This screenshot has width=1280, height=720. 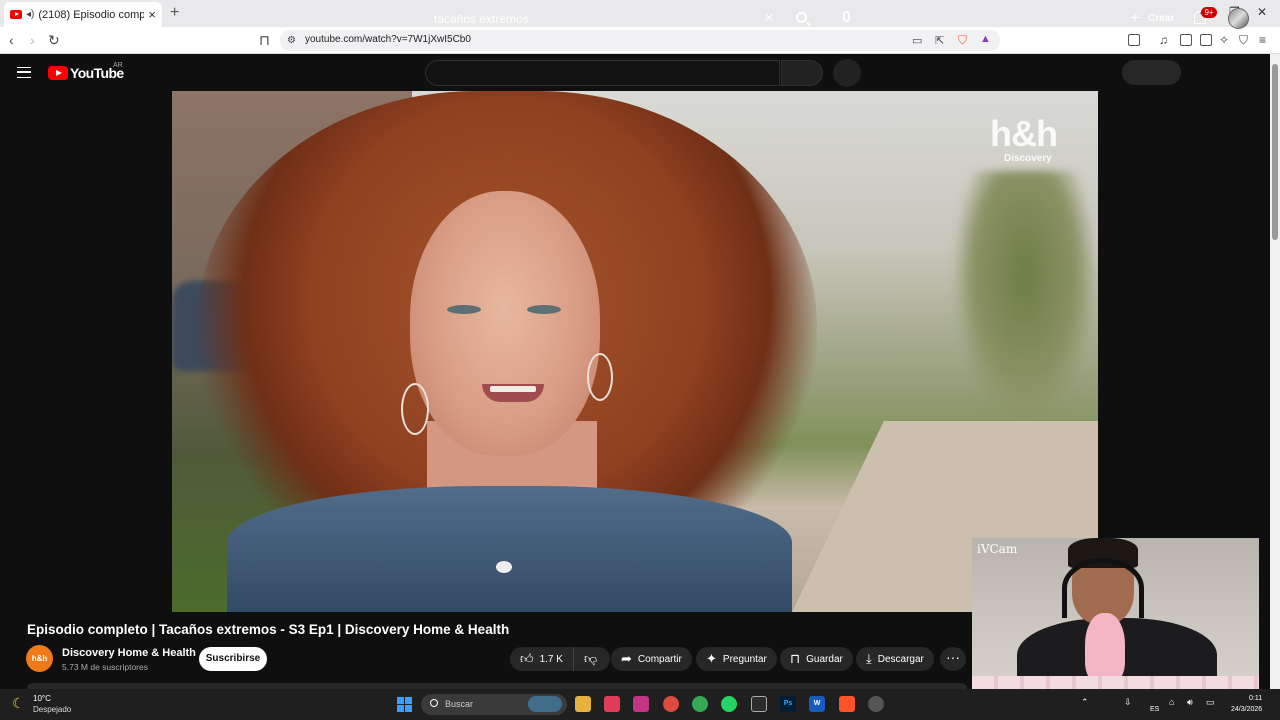 I want to click on channel-name: Discovery Home & Health, so click(x=129, y=653).